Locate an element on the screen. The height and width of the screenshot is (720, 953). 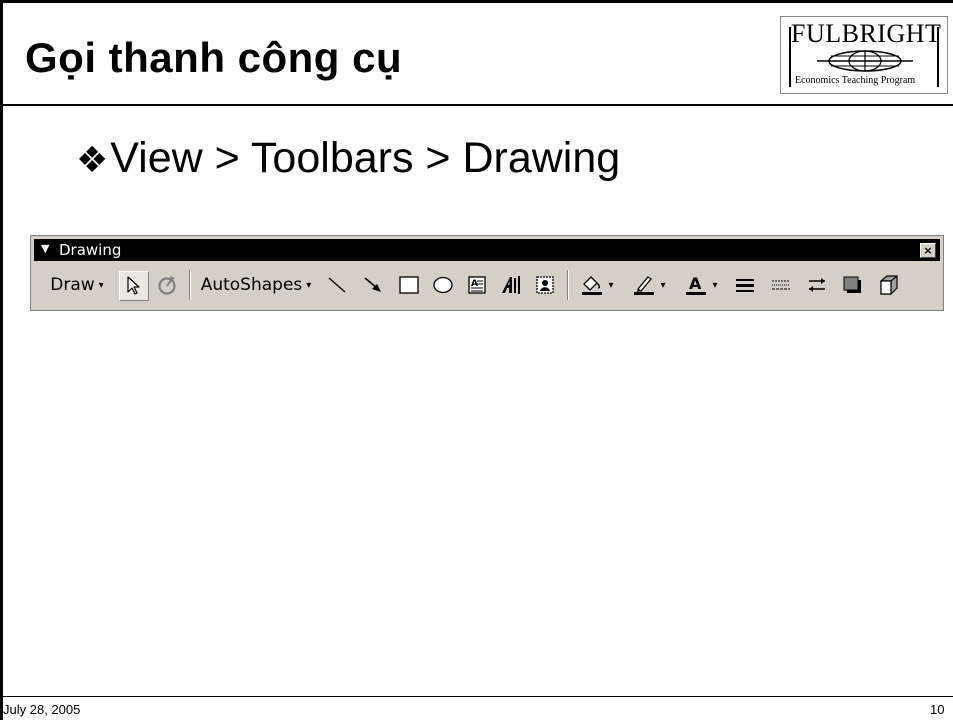
fill-color-icon is located at coordinates (592, 285).